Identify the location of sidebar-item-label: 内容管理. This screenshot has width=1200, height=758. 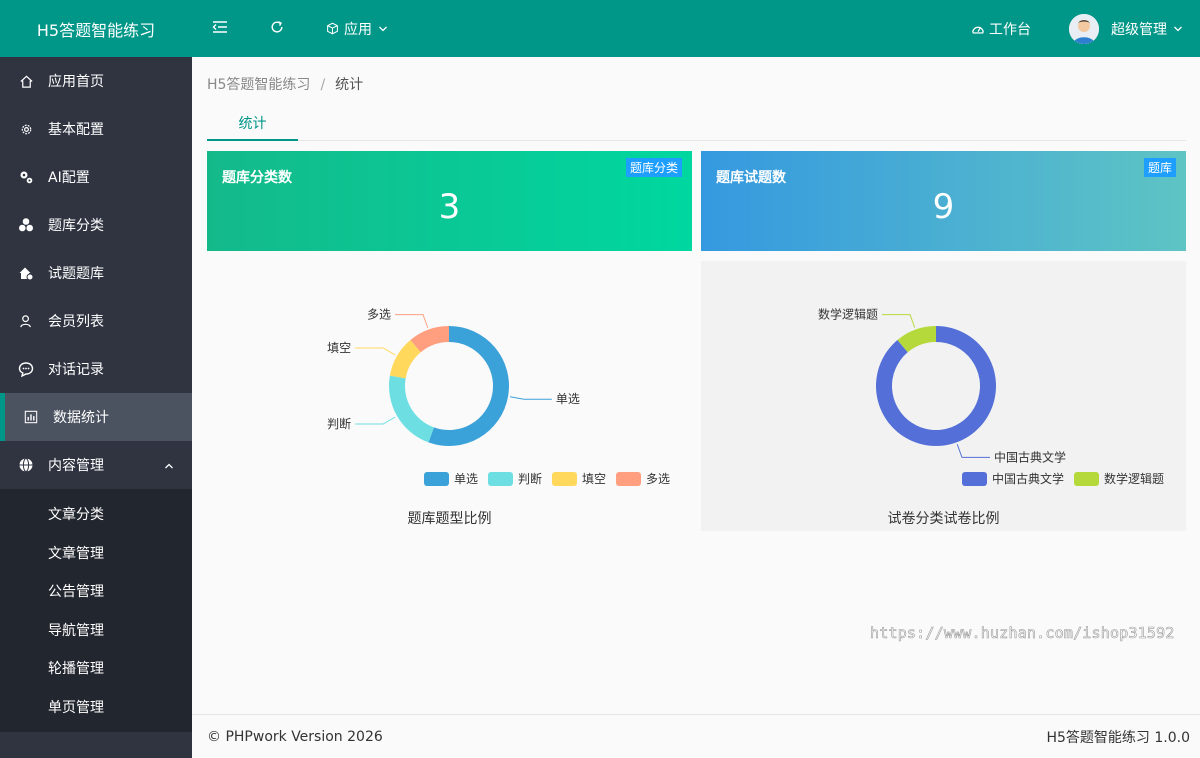
(76, 466).